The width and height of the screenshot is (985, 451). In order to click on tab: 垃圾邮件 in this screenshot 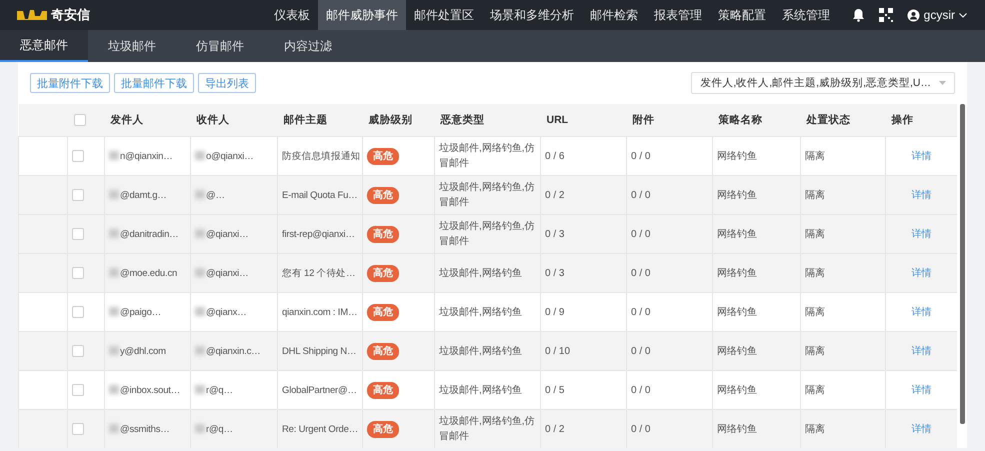, I will do `click(132, 46)`.